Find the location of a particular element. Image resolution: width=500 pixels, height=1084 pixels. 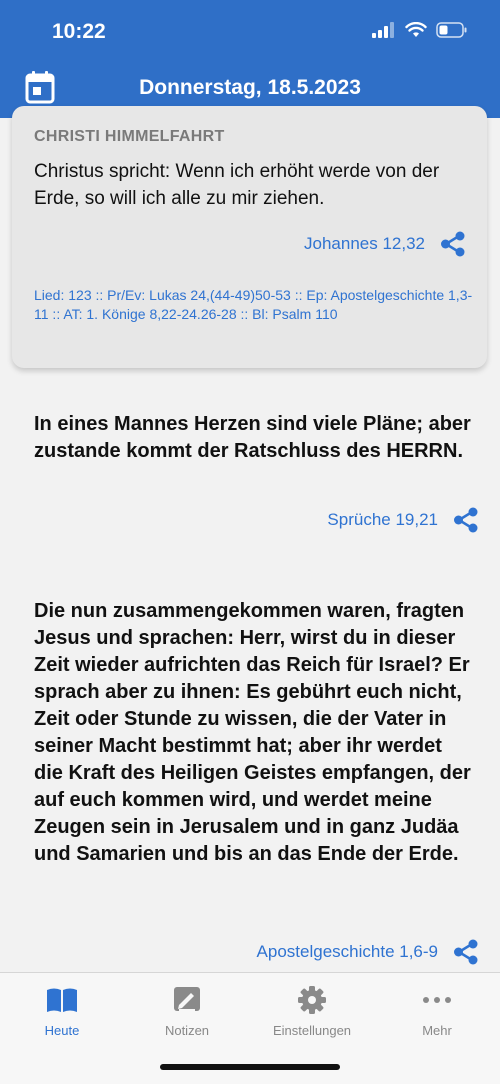

lehrtext-reference-row: Apostelgeschichte 1,6-9 is located at coordinates (368, 952).